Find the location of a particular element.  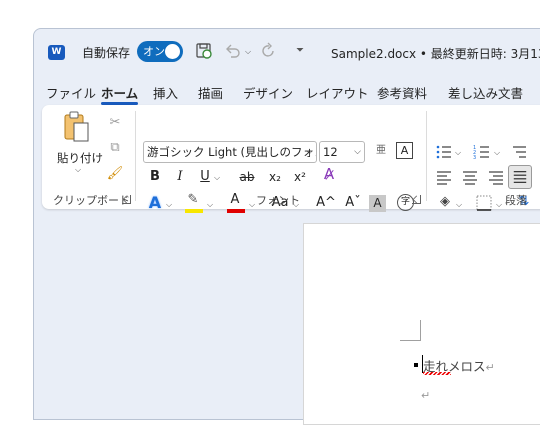

tab-layout: レイアウト is located at coordinates (337, 92).